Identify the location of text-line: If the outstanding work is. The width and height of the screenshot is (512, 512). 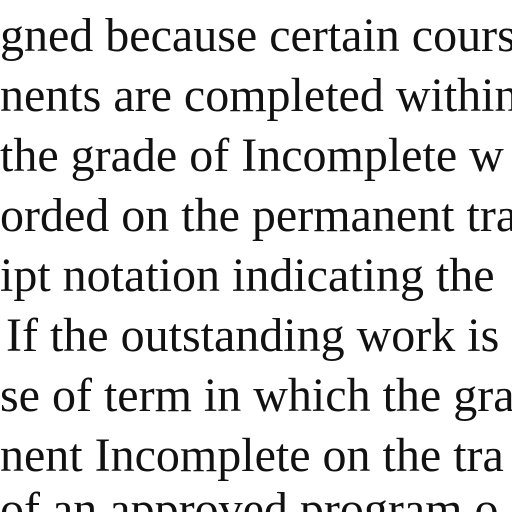
(253, 335).